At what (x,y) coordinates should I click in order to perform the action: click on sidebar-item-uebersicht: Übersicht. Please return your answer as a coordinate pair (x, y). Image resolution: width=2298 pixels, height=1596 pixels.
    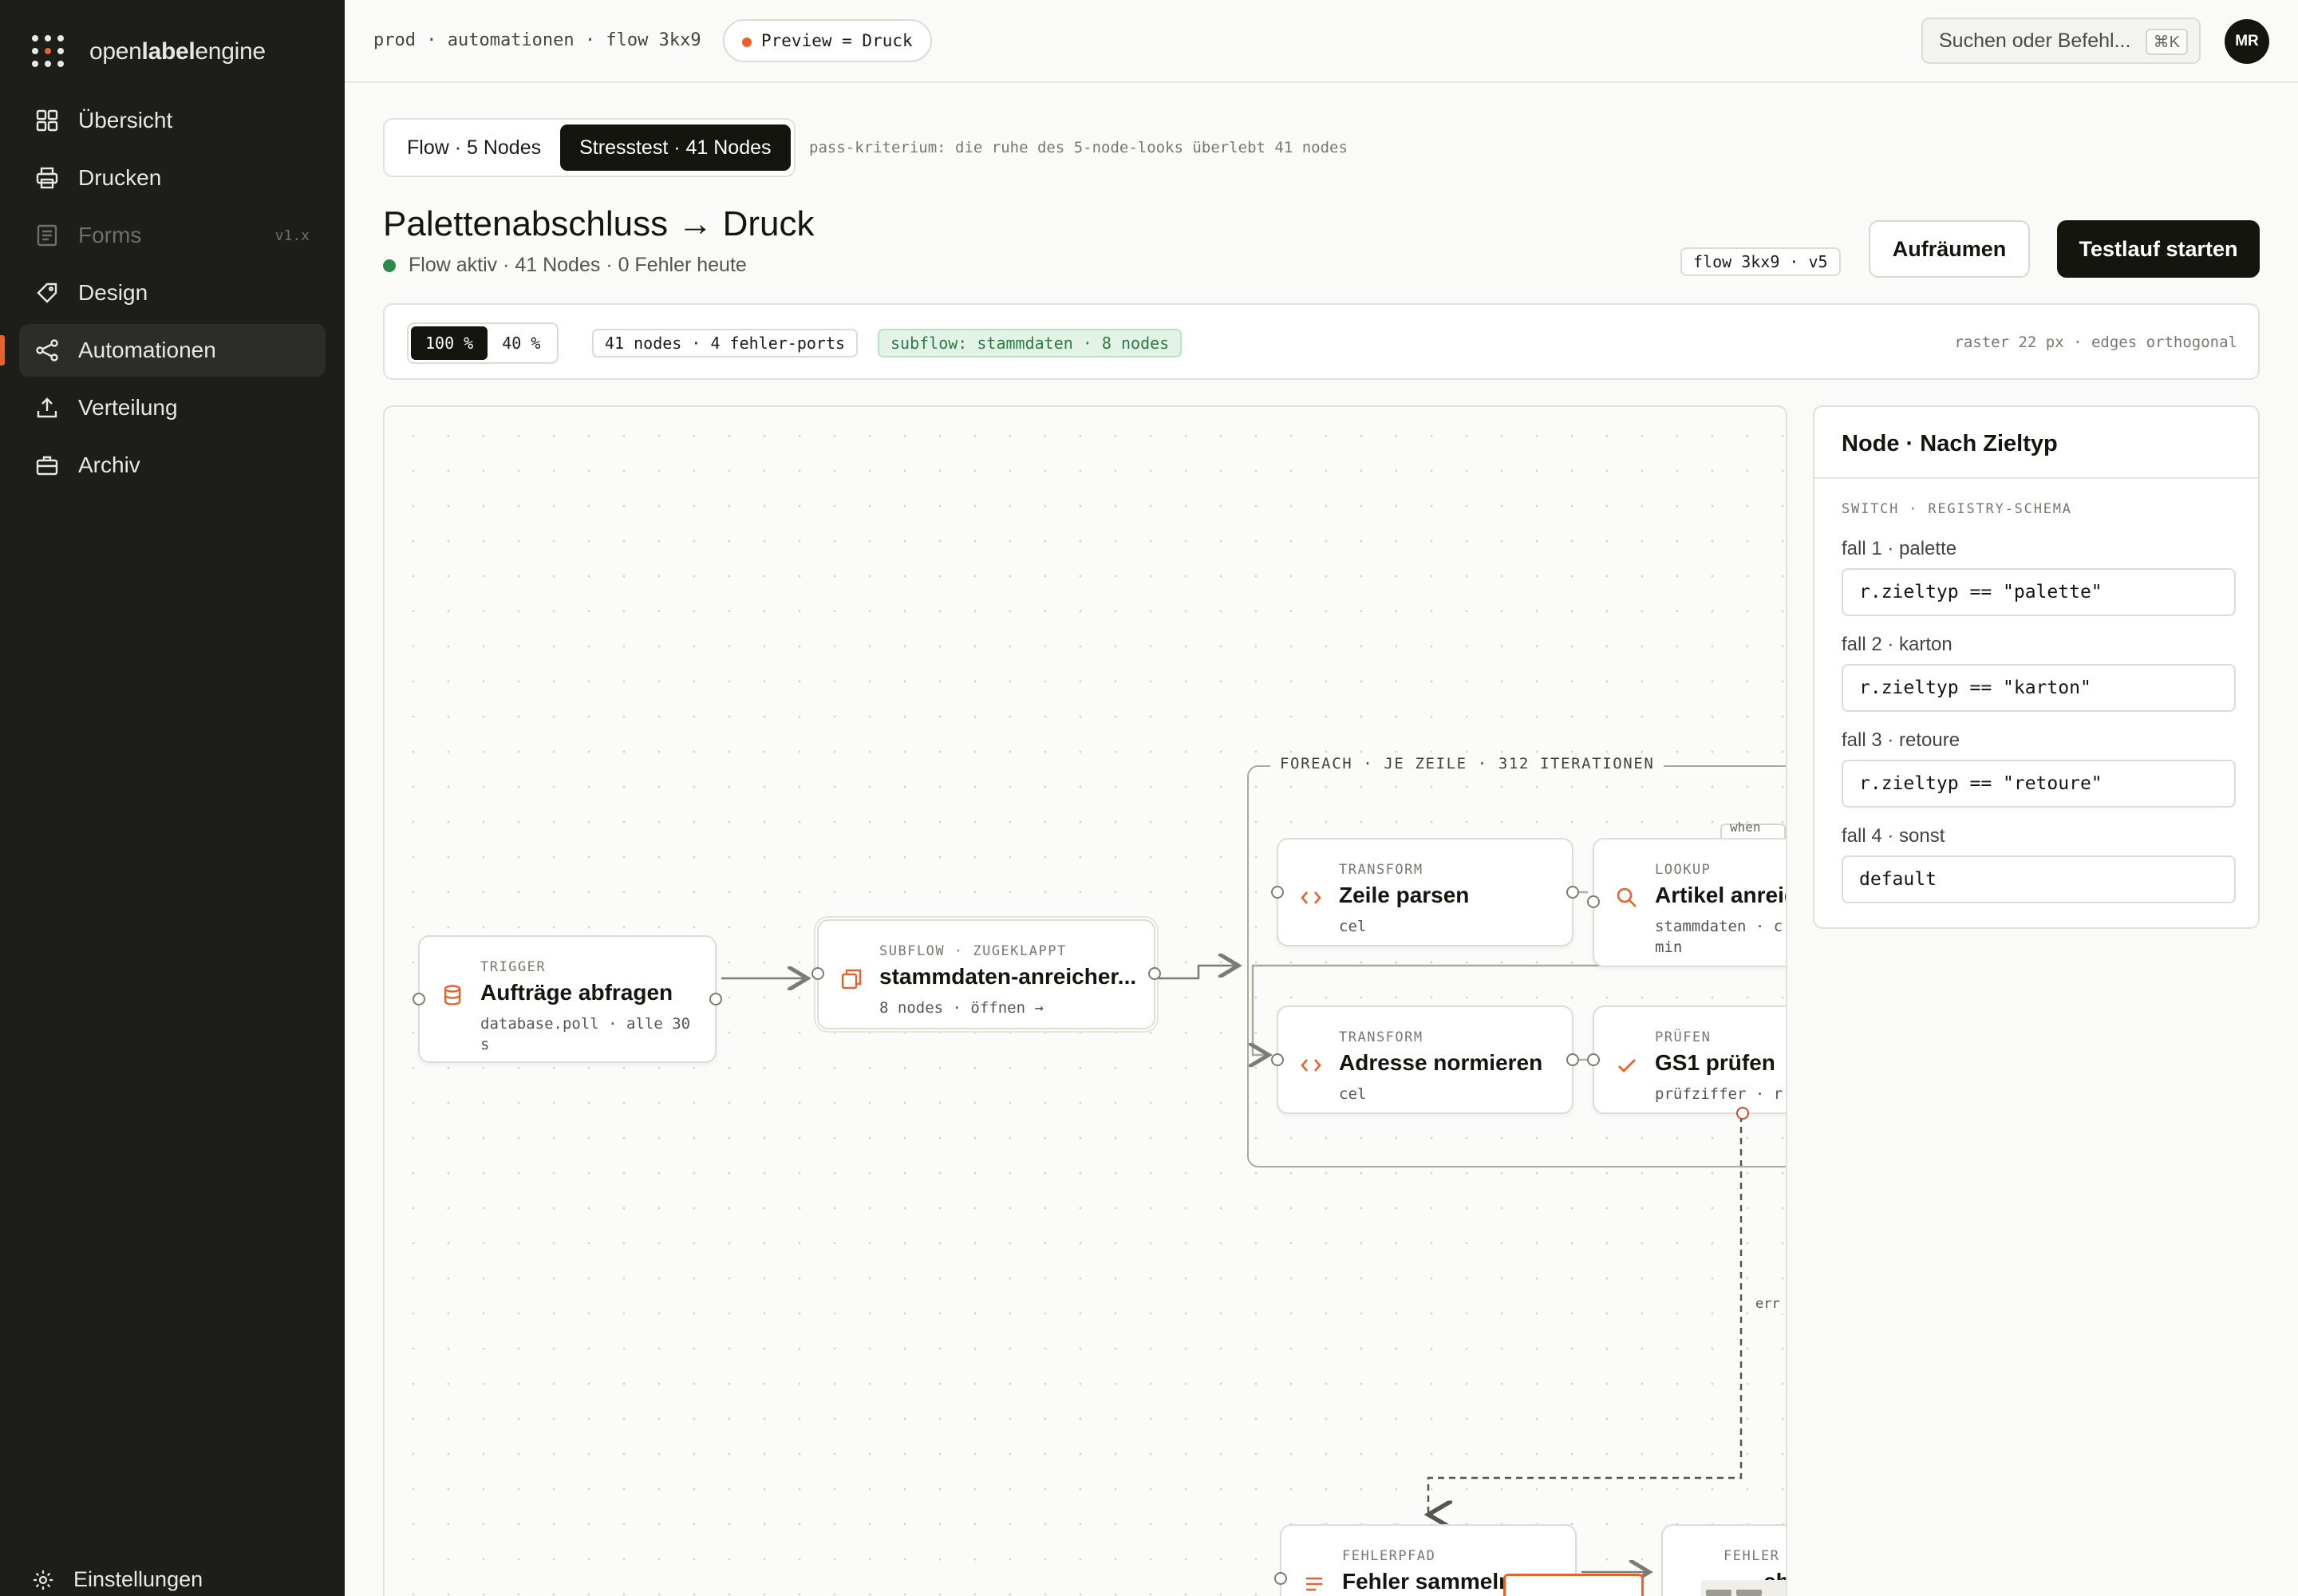
    Looking at the image, I should click on (173, 120).